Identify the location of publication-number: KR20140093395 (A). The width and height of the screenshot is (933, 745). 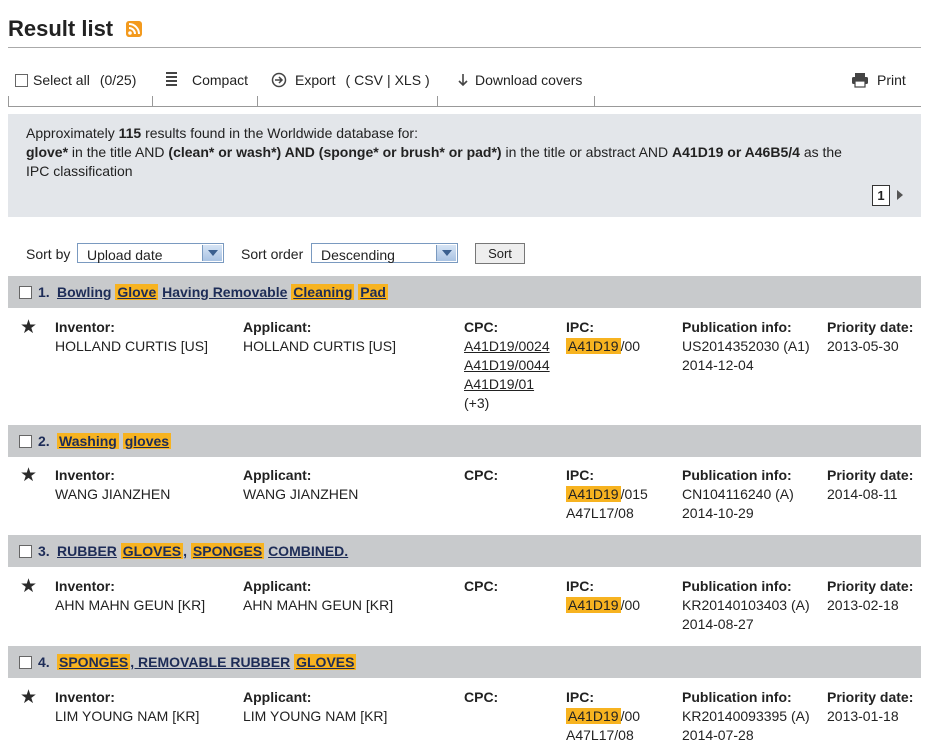
(746, 716).